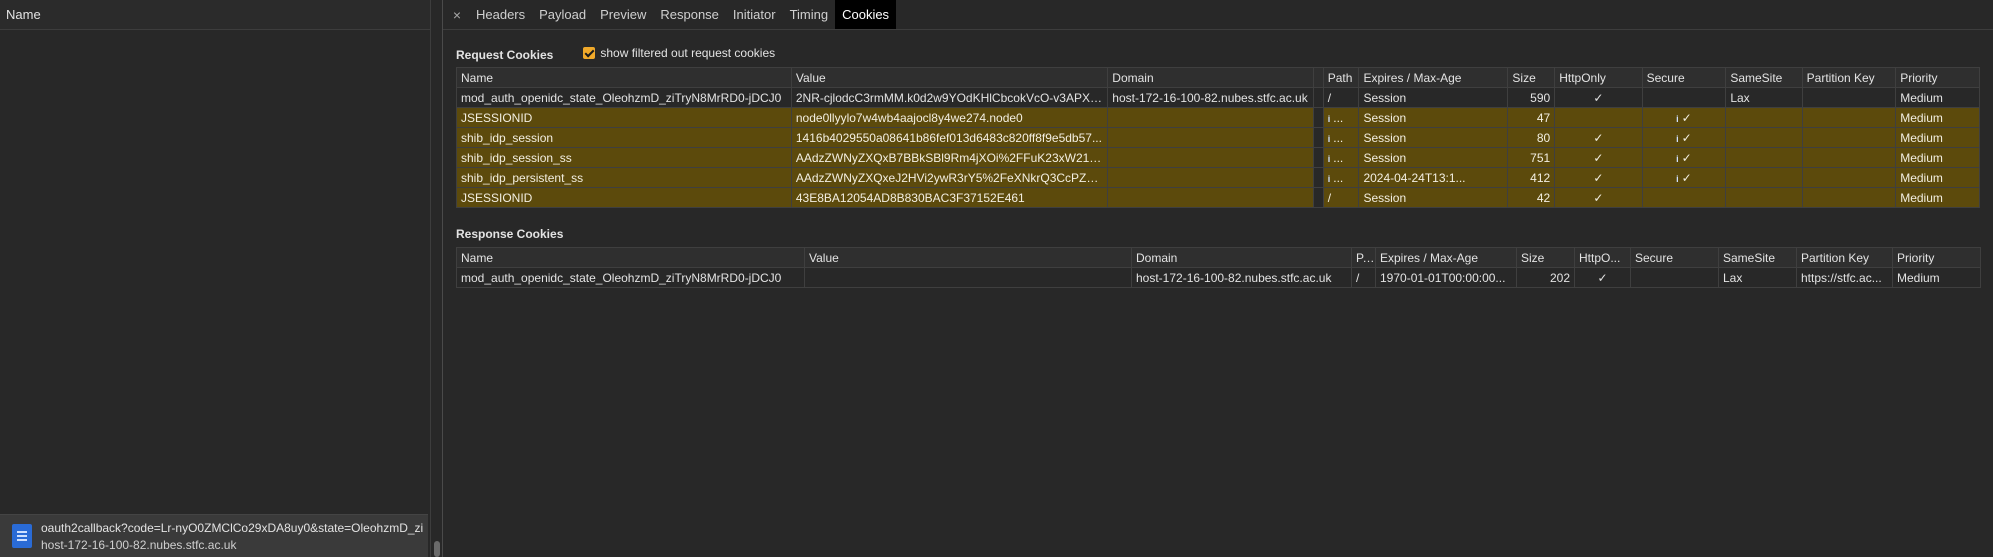 The height and width of the screenshot is (557, 1993). I want to click on tab-cookies: Cookies, so click(866, 14).